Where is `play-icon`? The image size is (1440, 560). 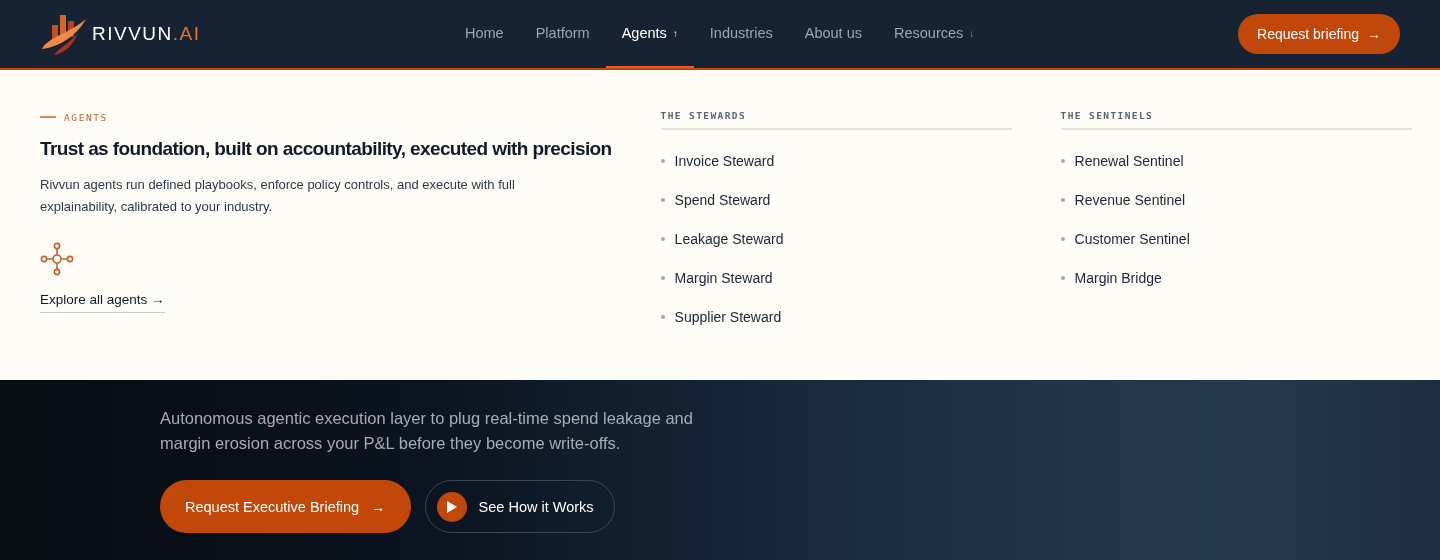
play-icon is located at coordinates (451, 506).